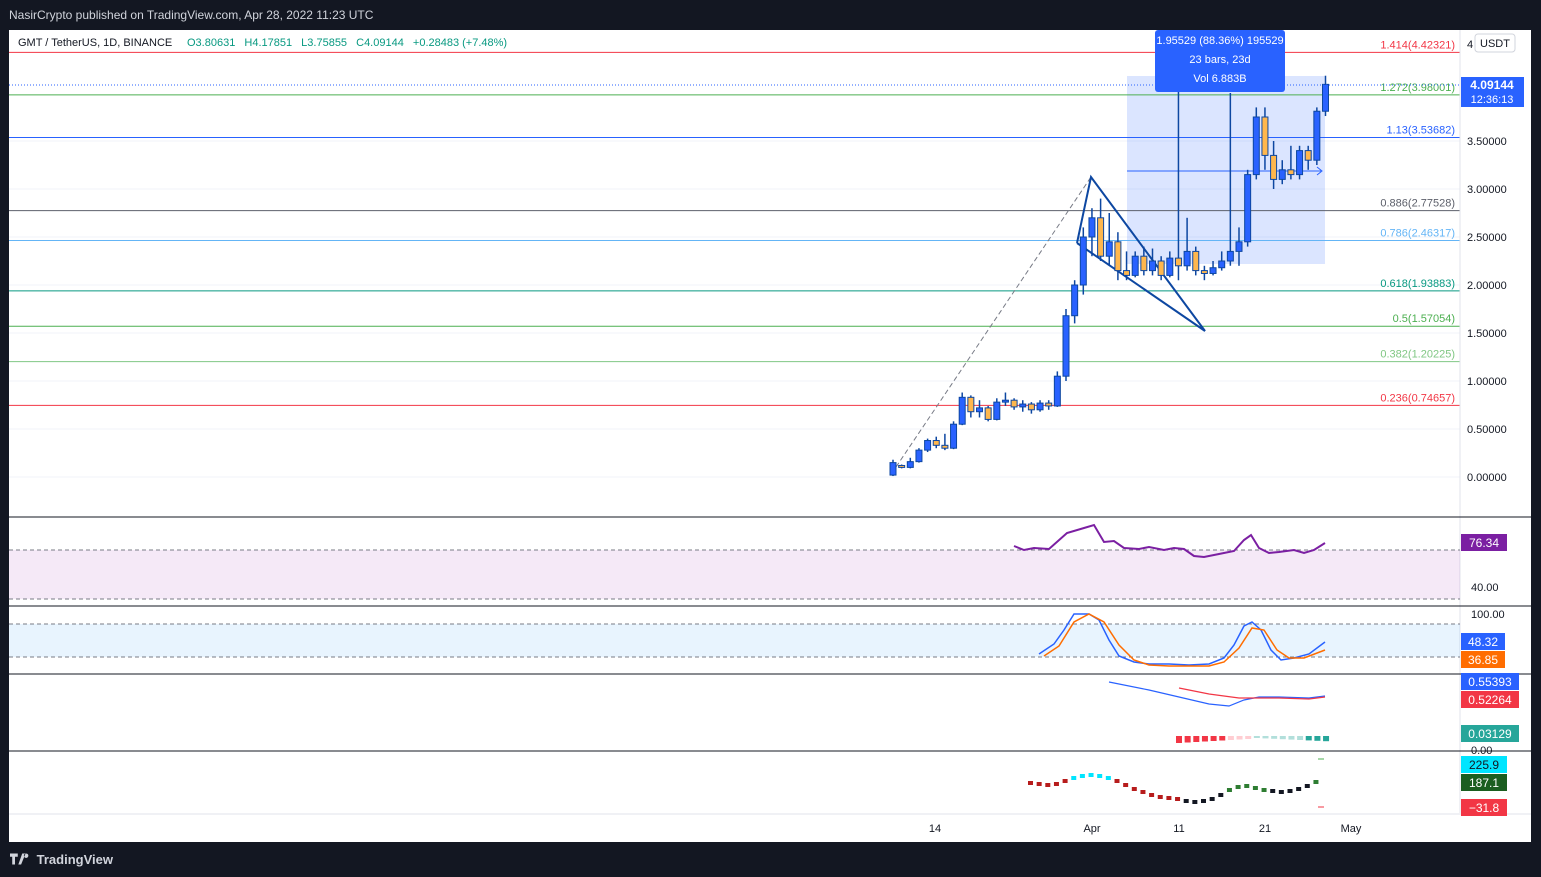 Image resolution: width=1541 pixels, height=877 pixels. What do you see at coordinates (1470, 45) in the screenshot?
I see `price-axis-top-tick: 4` at bounding box center [1470, 45].